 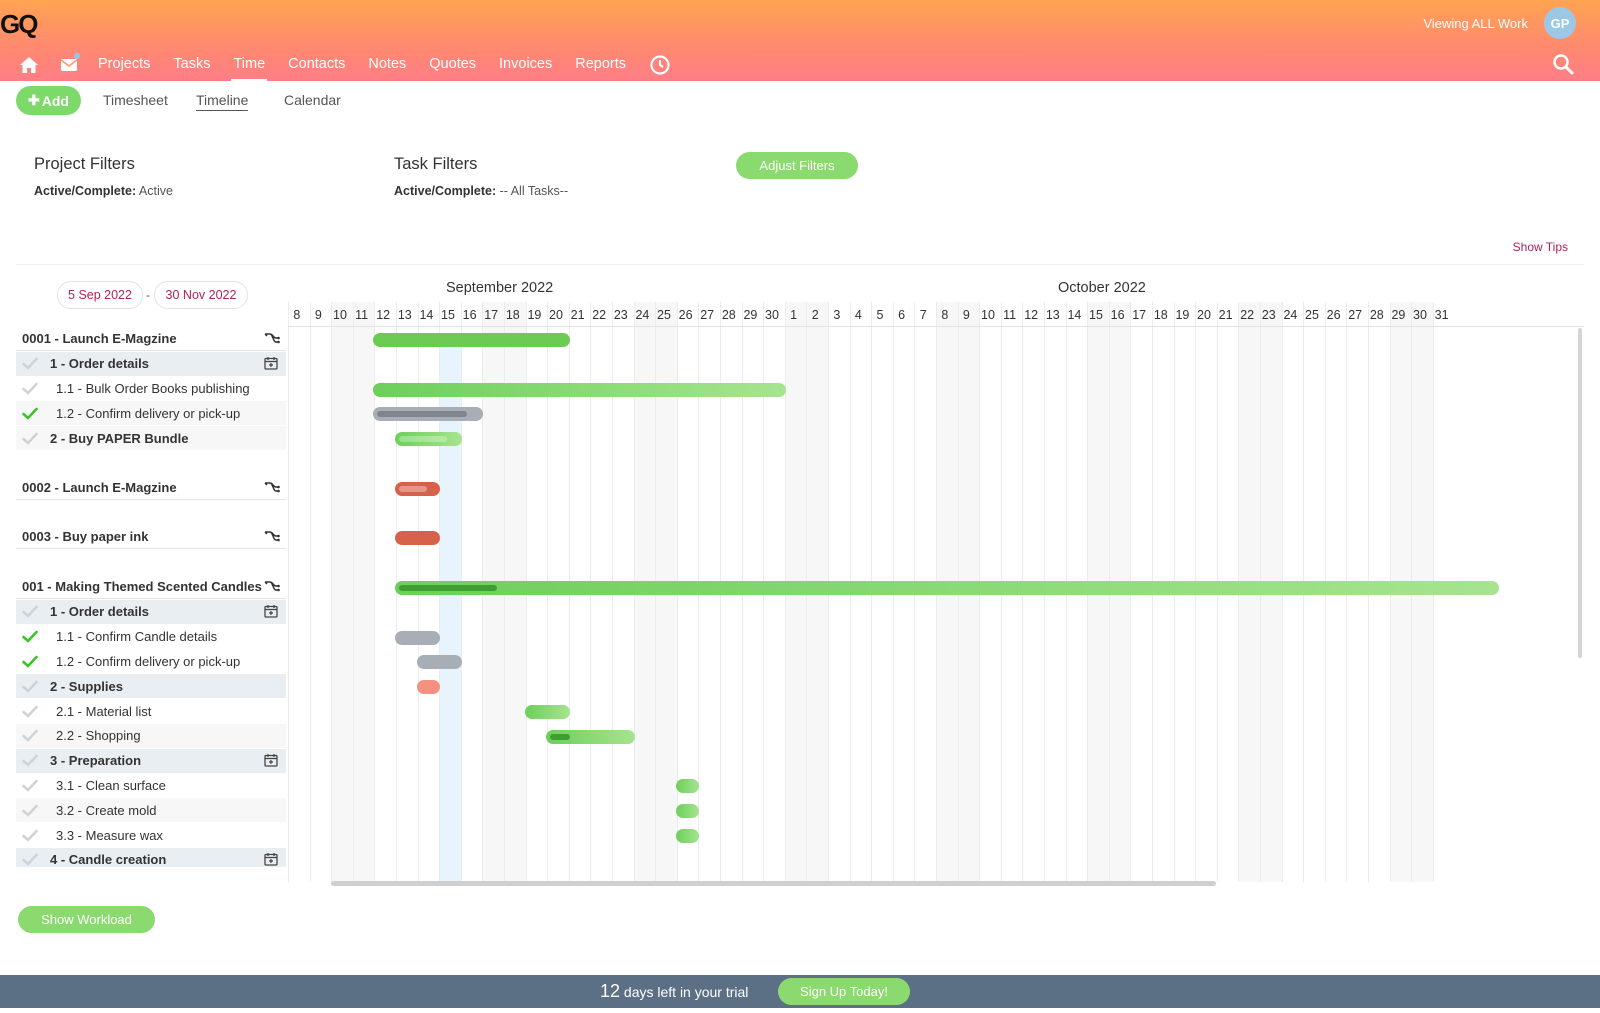 I want to click on nav-contacts: Contacts, so click(x=316, y=65).